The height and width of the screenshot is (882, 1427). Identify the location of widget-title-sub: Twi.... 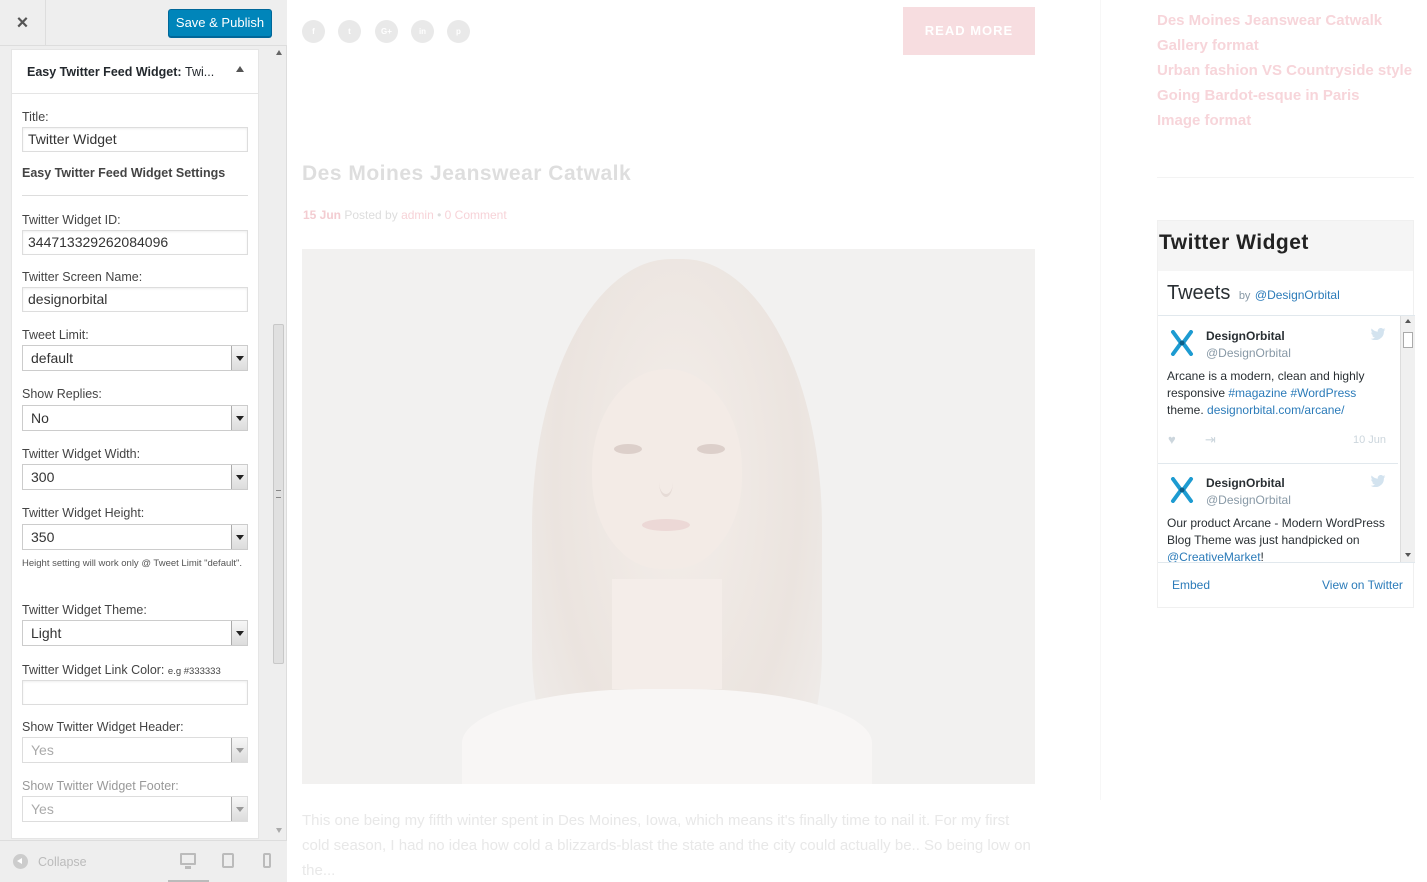
(200, 72).